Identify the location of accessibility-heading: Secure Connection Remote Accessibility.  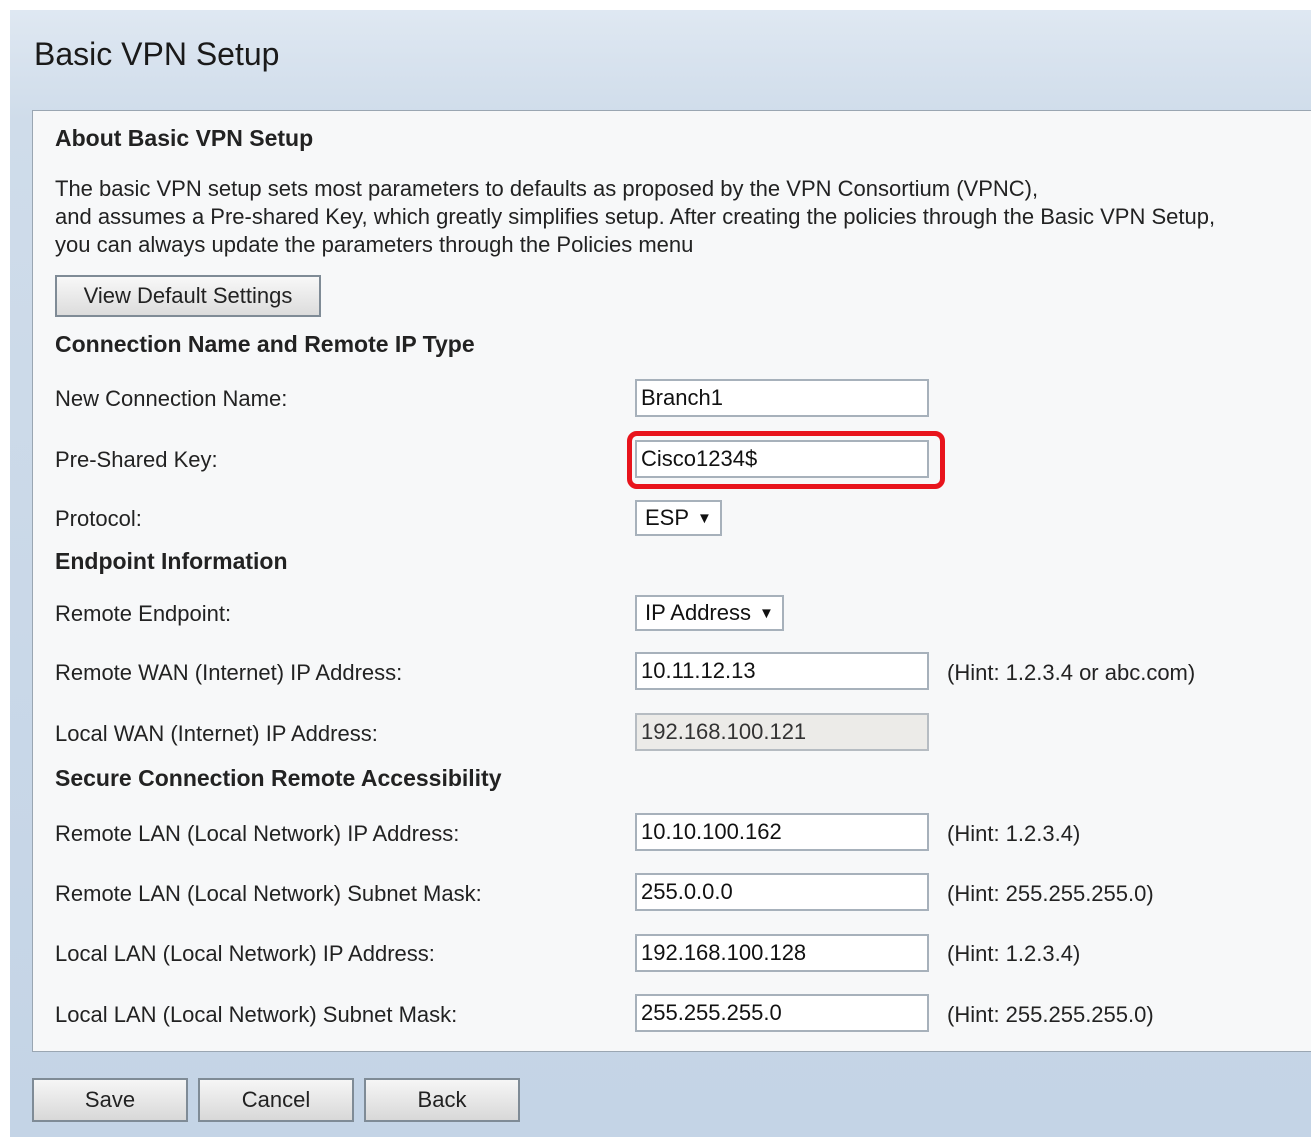
(278, 778).